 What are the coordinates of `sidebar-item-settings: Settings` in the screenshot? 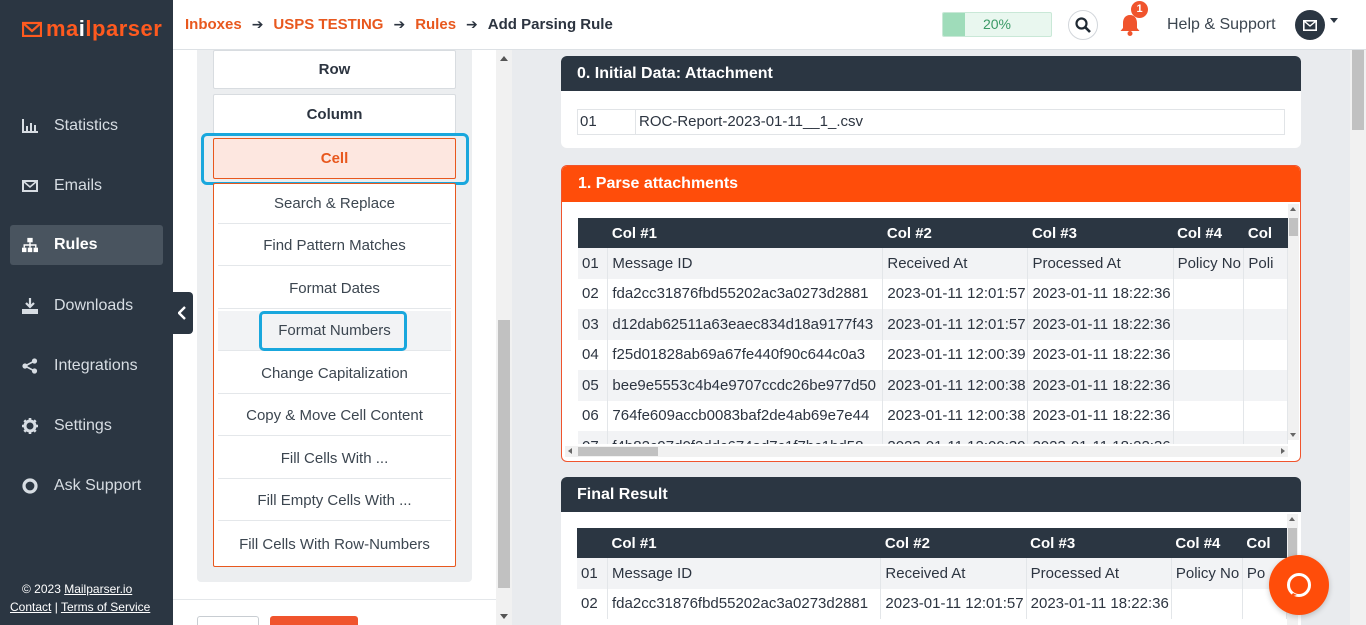 It's located at (86, 426).